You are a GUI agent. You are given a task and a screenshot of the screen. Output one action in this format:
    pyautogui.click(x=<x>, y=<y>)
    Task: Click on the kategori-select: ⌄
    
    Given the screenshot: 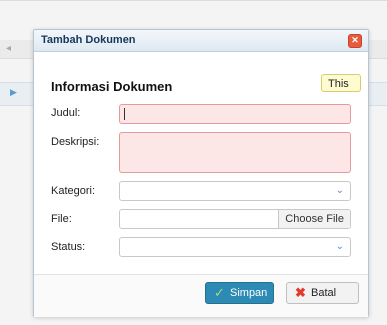 What is the action you would take?
    pyautogui.click(x=235, y=191)
    